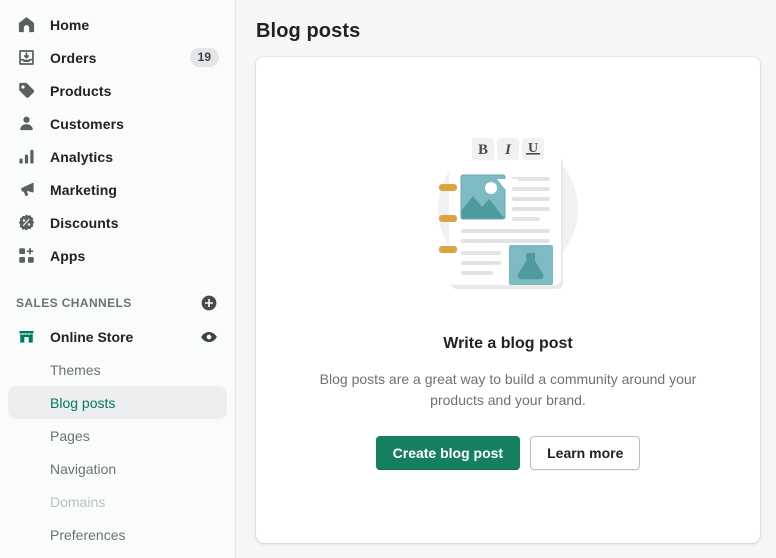 Image resolution: width=776 pixels, height=558 pixels. Describe the element at coordinates (26, 337) in the screenshot. I see `online-store-icon` at that location.